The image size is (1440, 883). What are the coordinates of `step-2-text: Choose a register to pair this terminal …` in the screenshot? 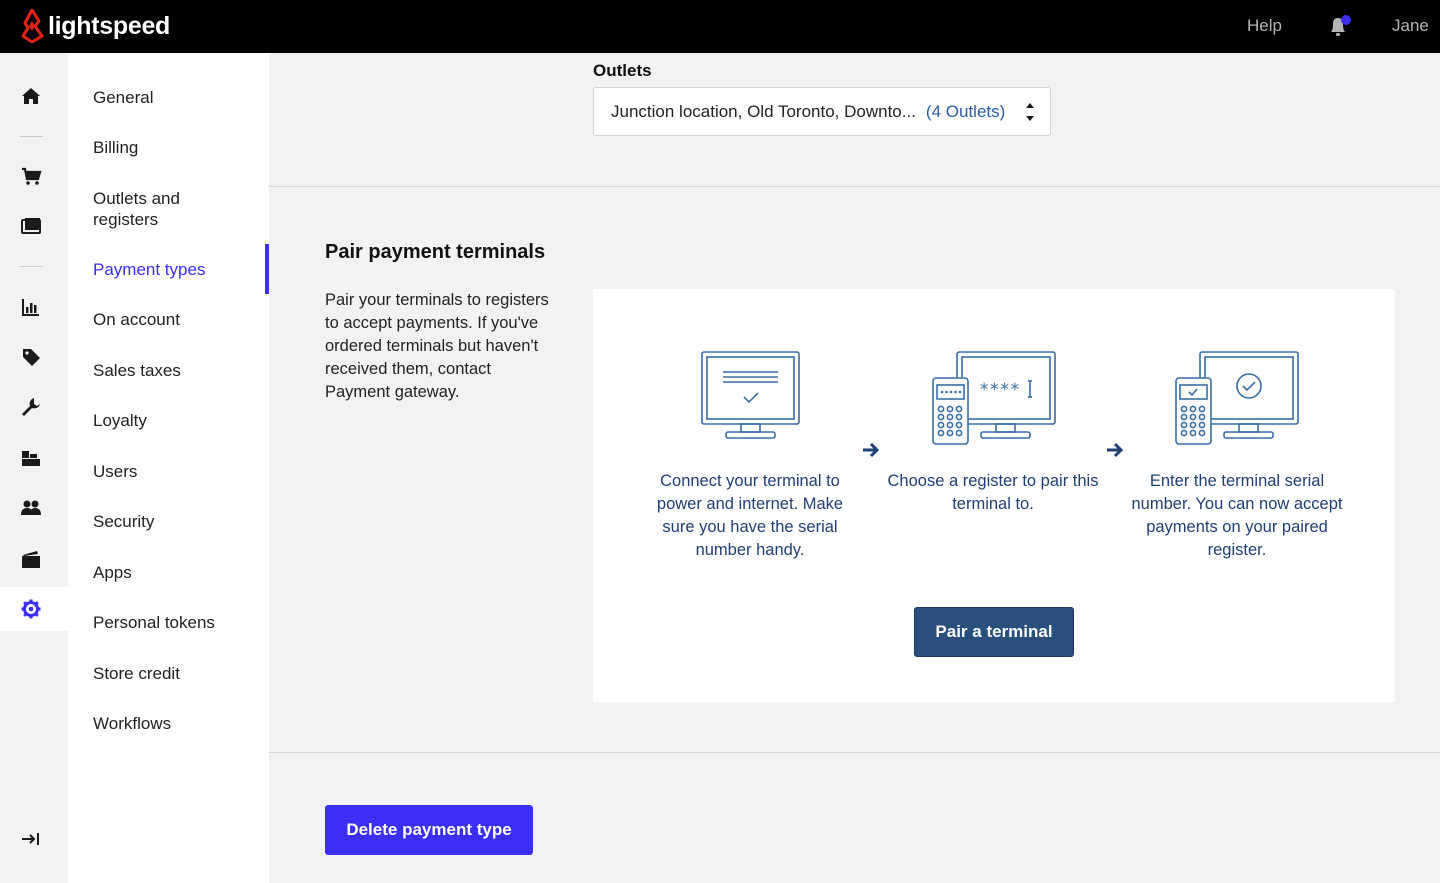 It's located at (993, 492).